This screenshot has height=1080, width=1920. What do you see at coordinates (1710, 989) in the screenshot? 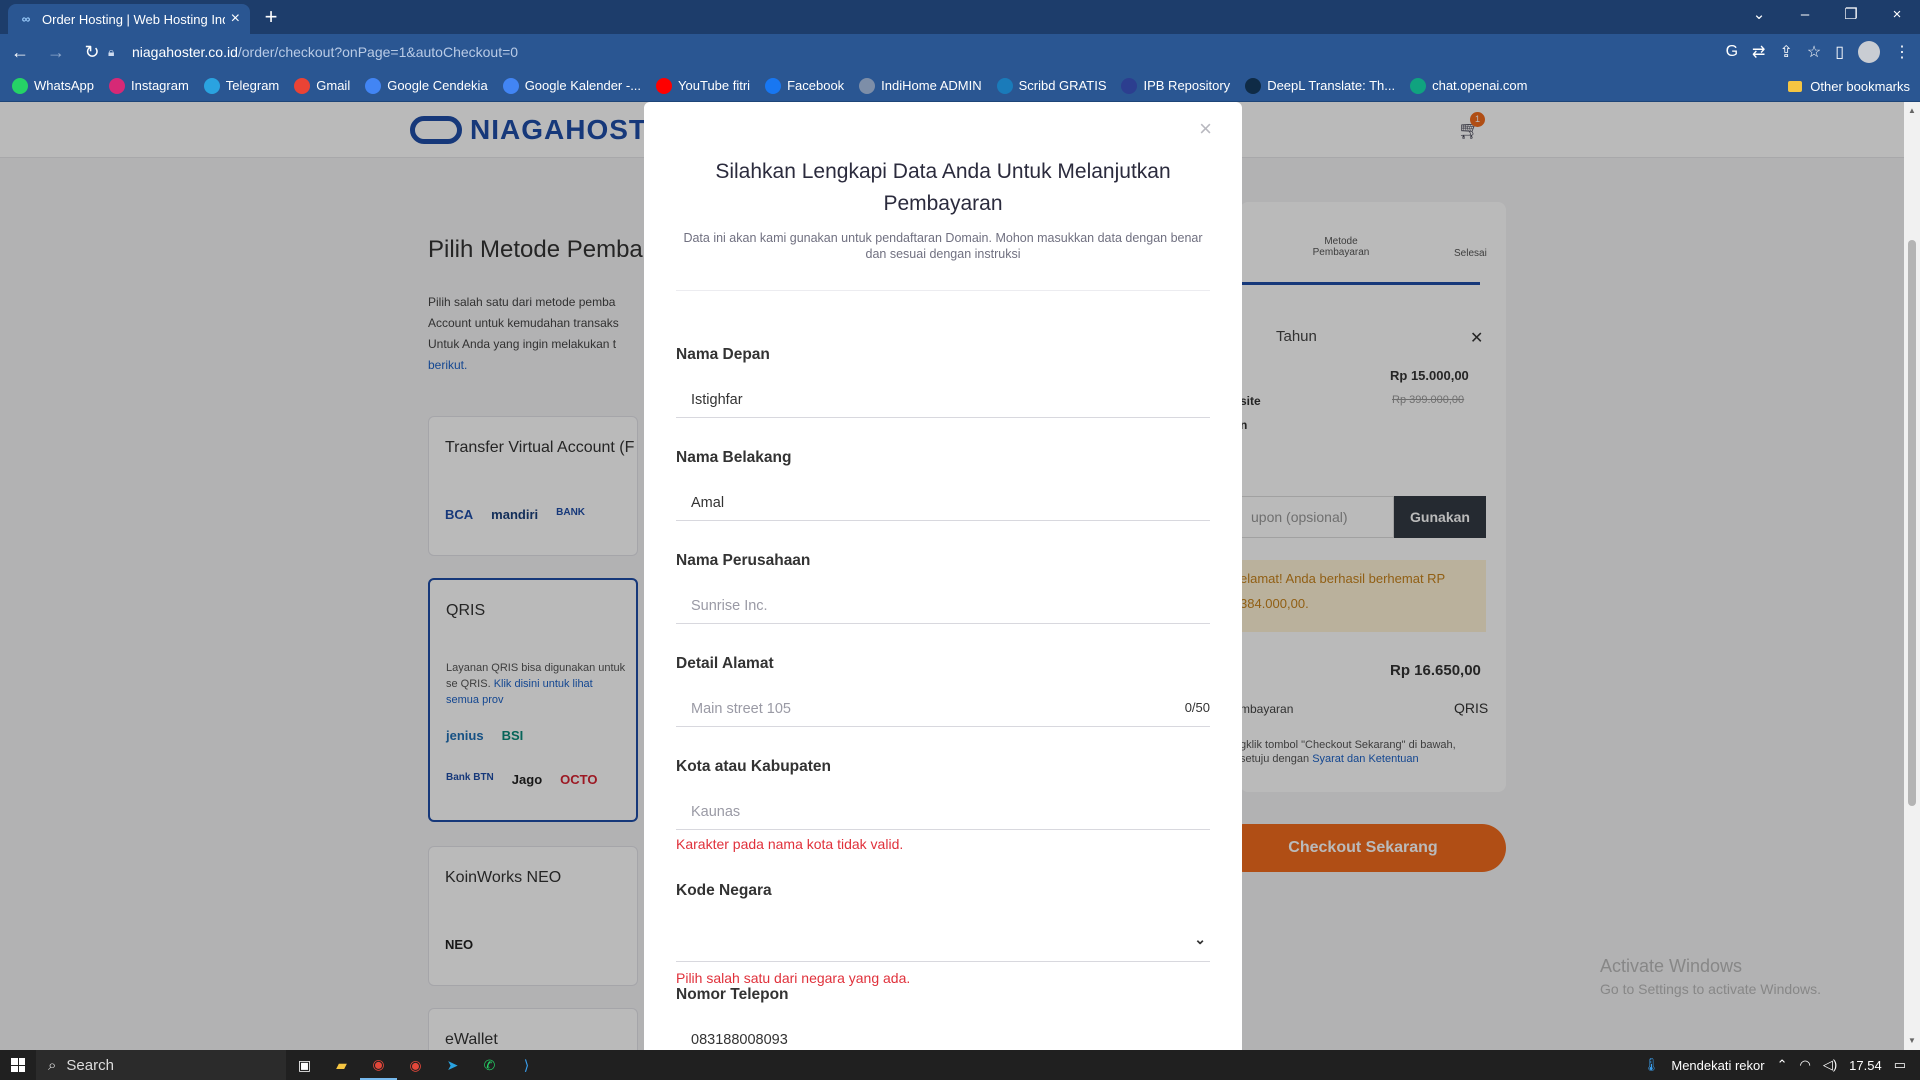
I see `activate-sub: Go to Settings to activate Windows.` at bounding box center [1710, 989].